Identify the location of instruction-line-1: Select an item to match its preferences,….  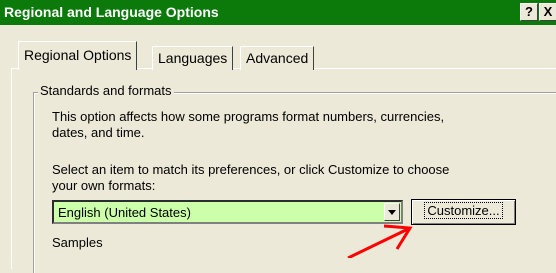
(251, 169).